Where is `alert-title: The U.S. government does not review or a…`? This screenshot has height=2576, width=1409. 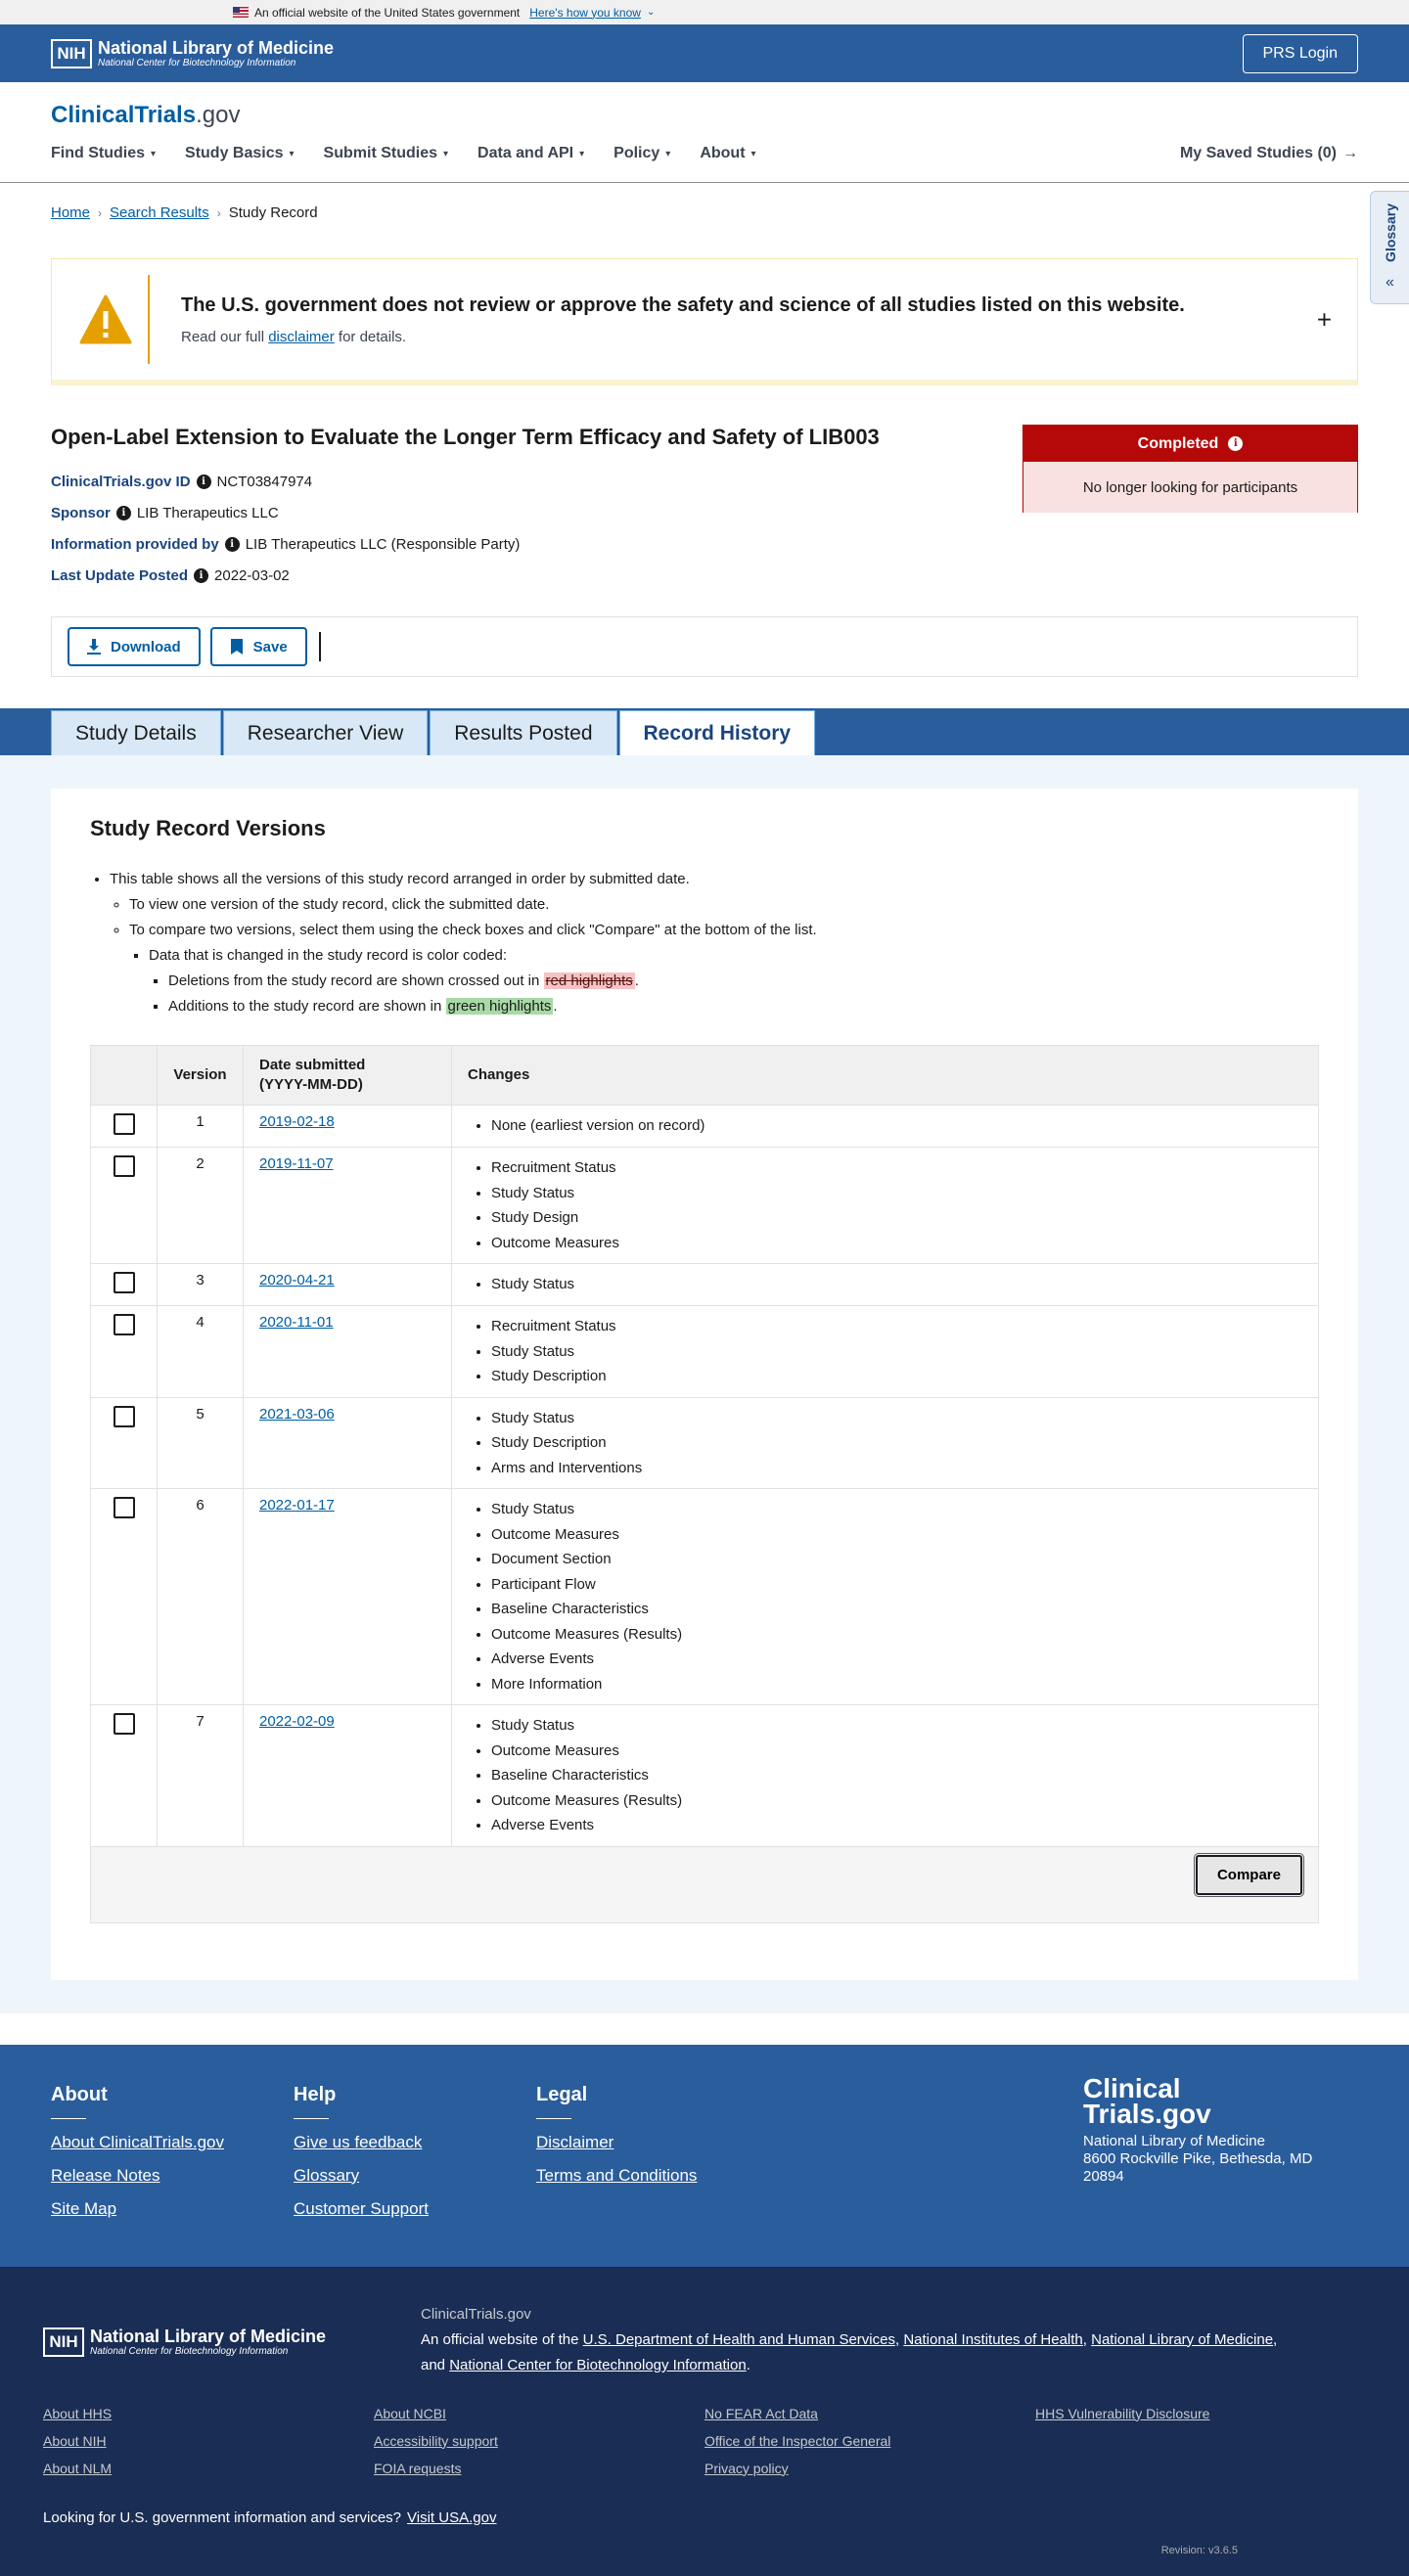
alert-title: The U.S. government does not review or a… is located at coordinates (683, 305).